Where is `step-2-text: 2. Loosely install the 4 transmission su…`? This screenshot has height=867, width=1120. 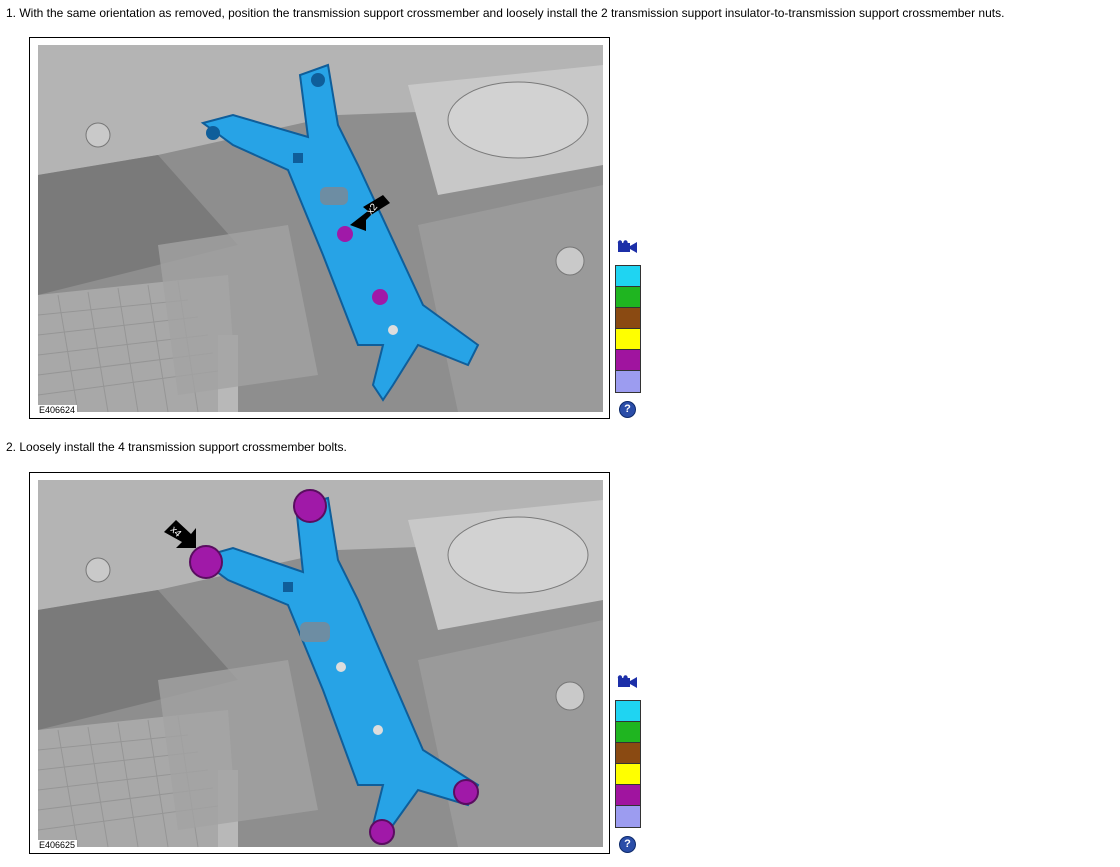
step-2-text: 2. Loosely install the 4 transmission su… is located at coordinates (176, 447).